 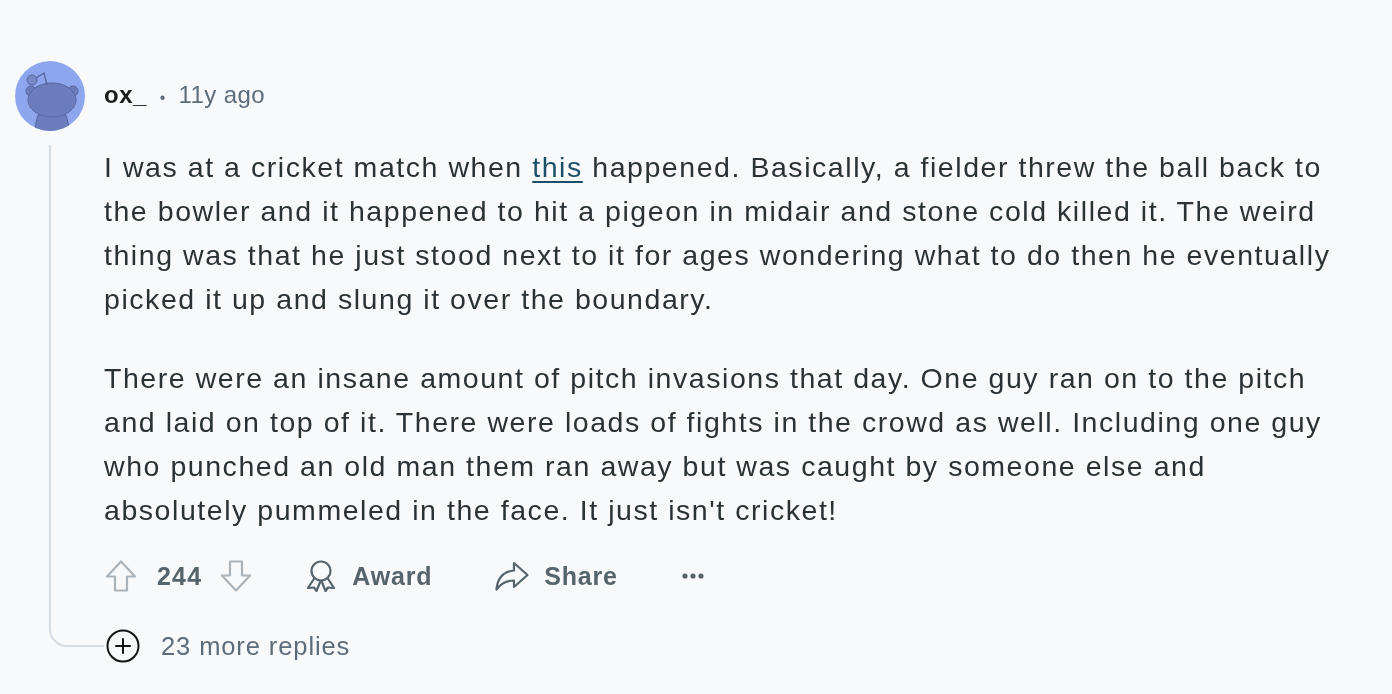 What do you see at coordinates (512, 576) in the screenshot?
I see `share-icon` at bounding box center [512, 576].